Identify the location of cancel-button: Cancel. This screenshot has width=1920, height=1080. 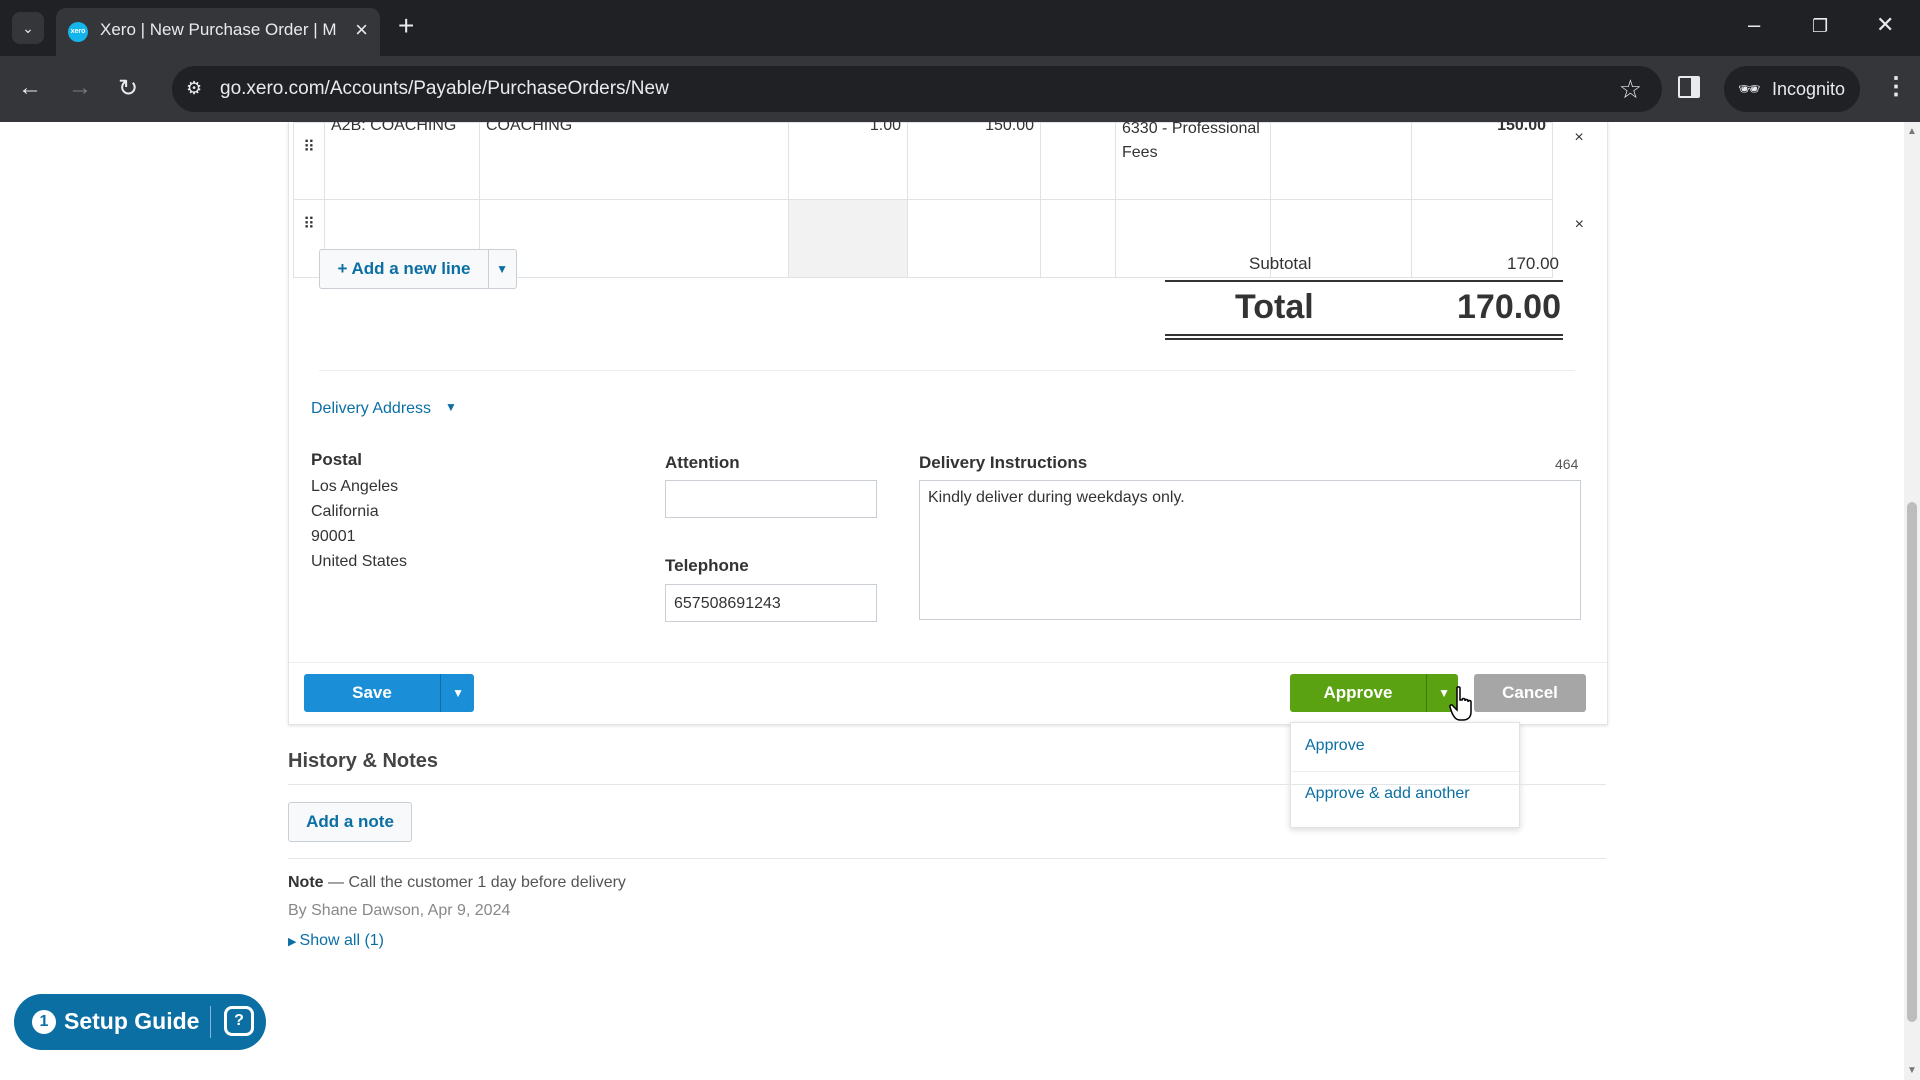
(1530, 693).